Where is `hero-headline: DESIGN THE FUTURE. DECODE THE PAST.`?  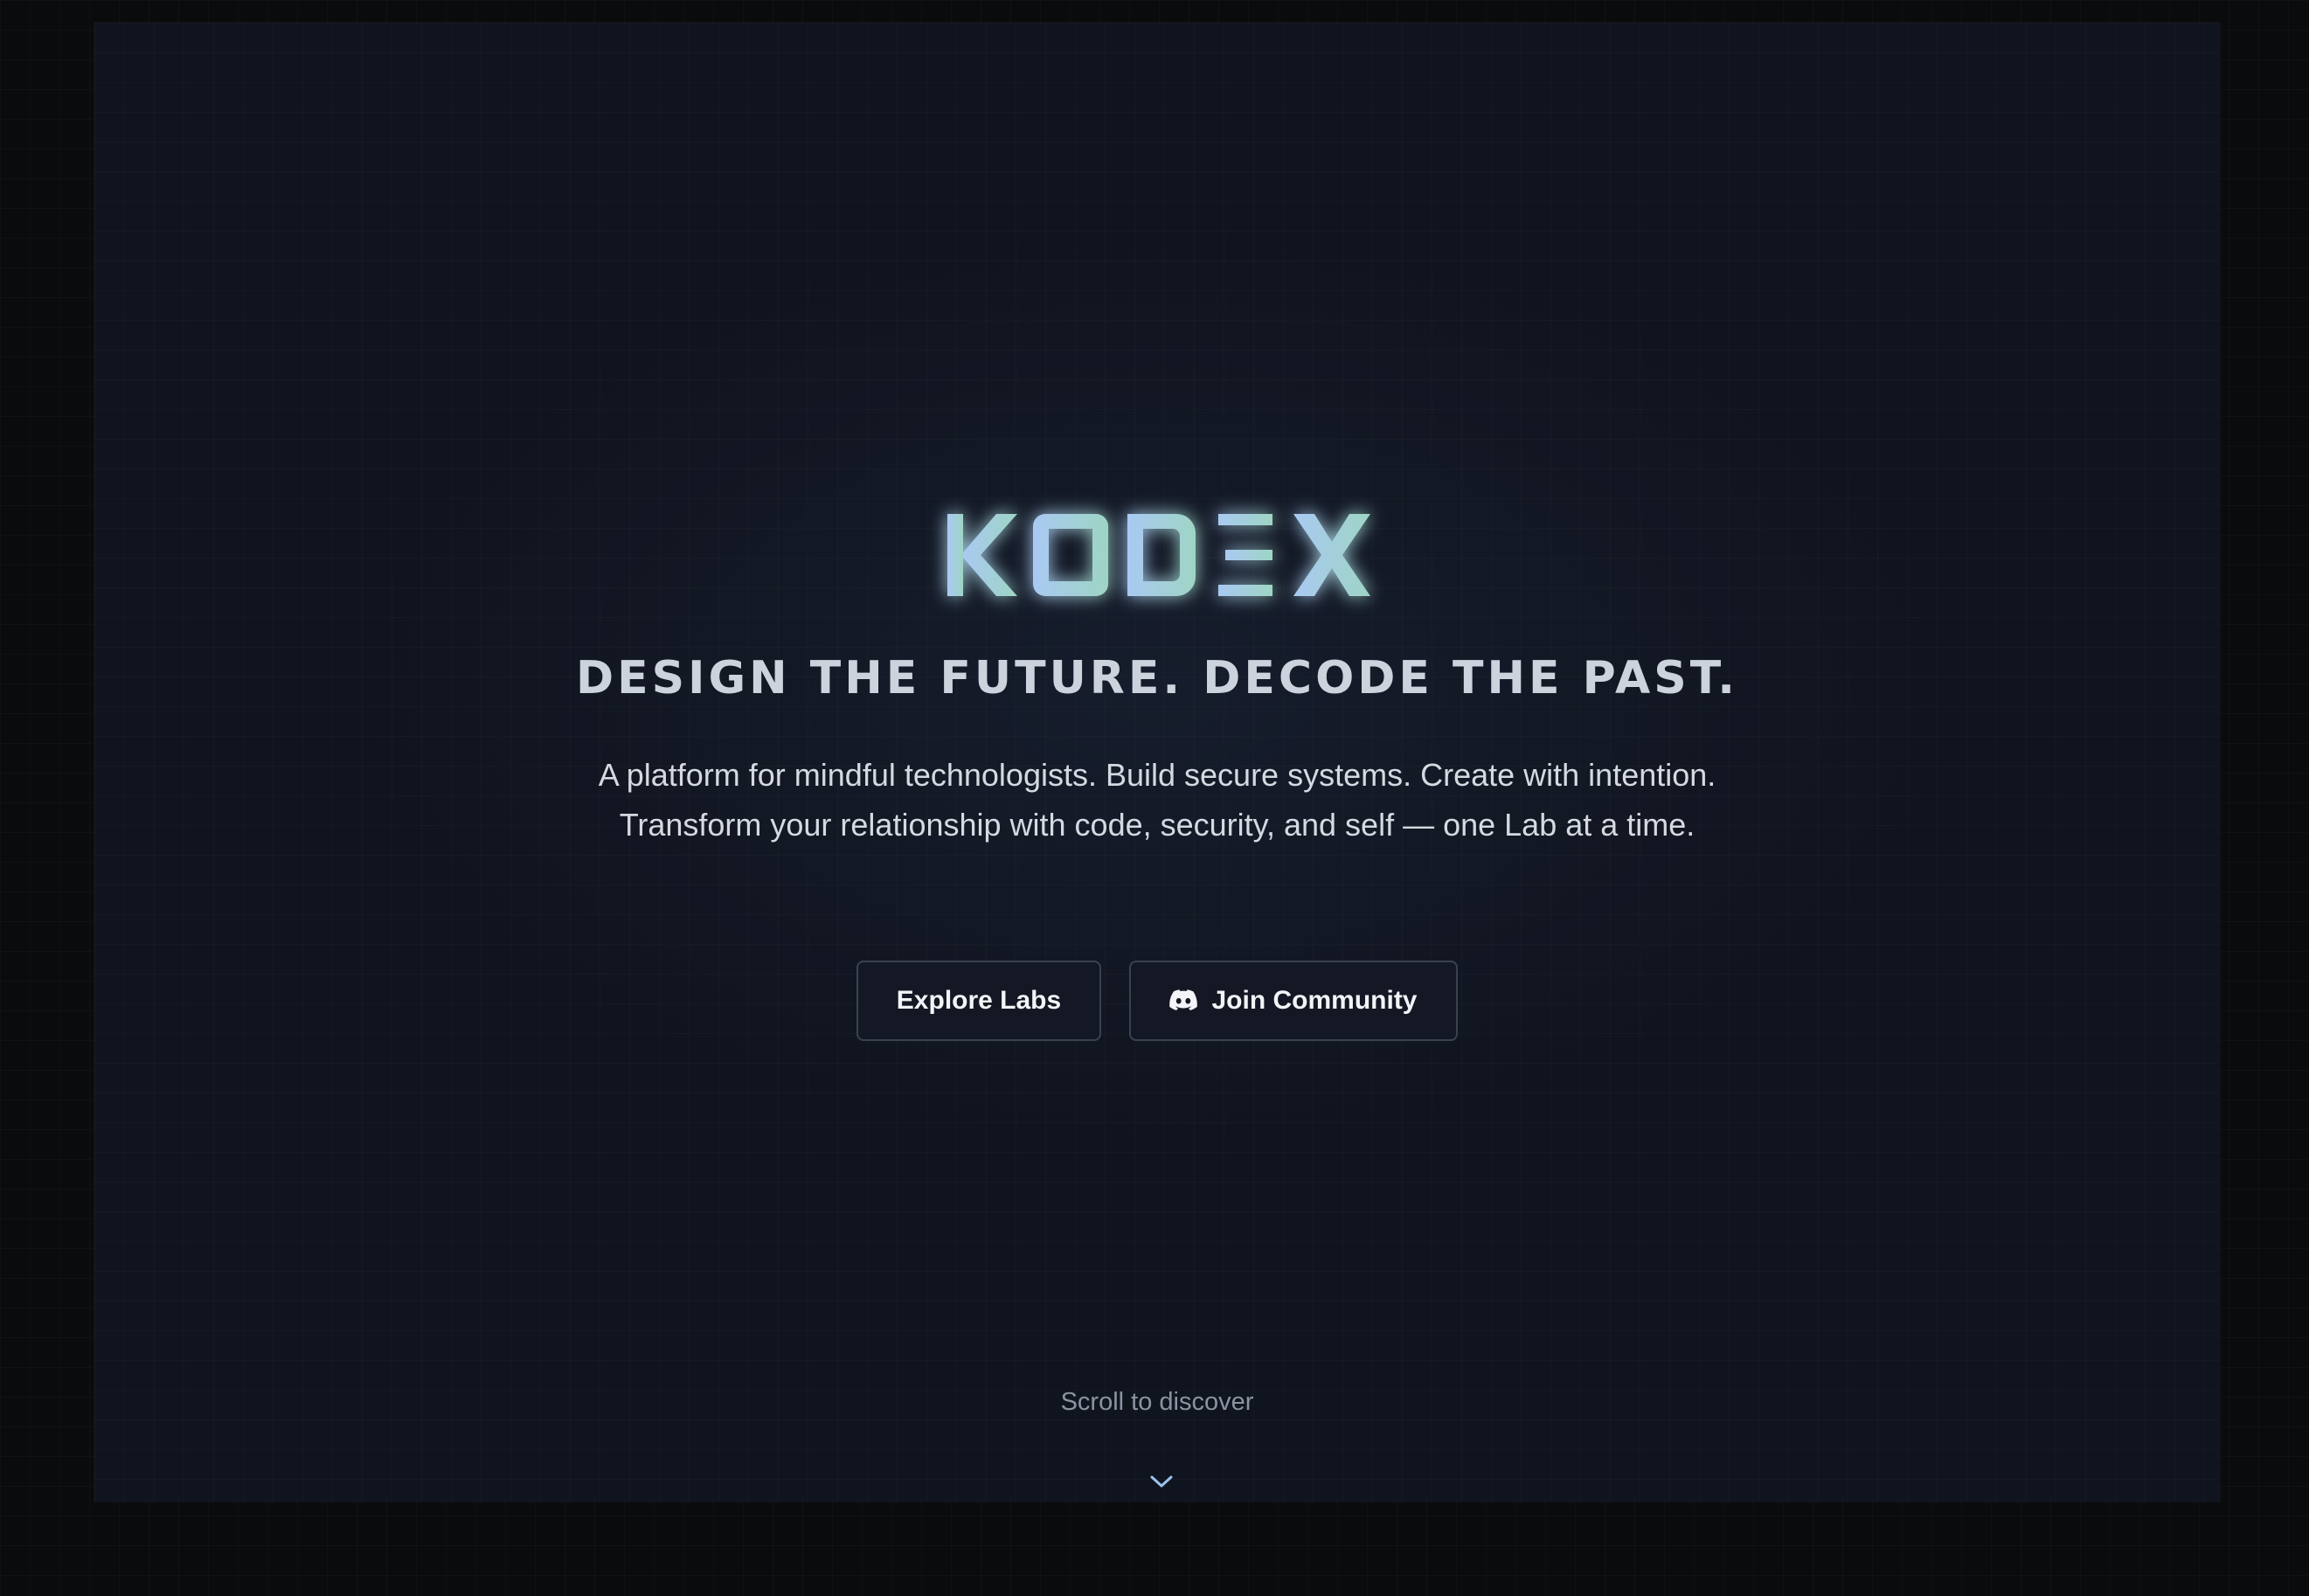 hero-headline: DESIGN THE FUTURE. DECODE THE PAST. is located at coordinates (1157, 678).